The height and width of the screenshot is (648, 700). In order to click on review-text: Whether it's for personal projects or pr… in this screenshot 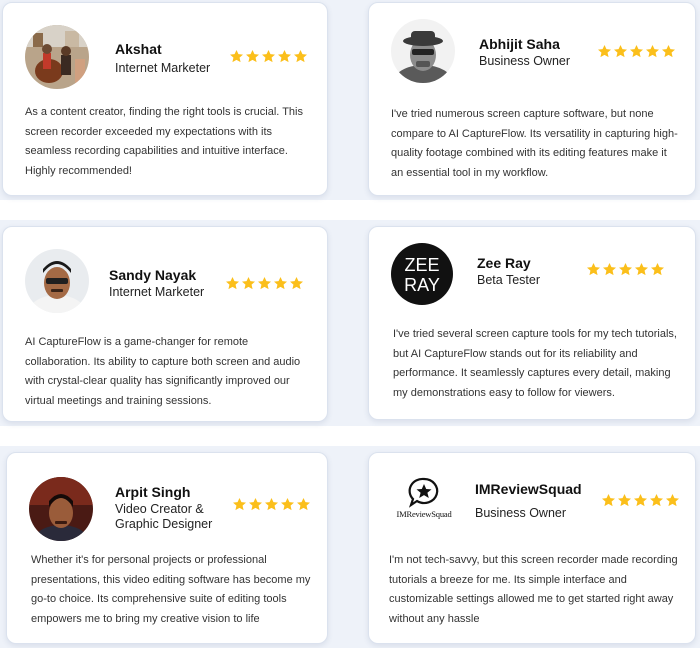, I will do `click(171, 589)`.